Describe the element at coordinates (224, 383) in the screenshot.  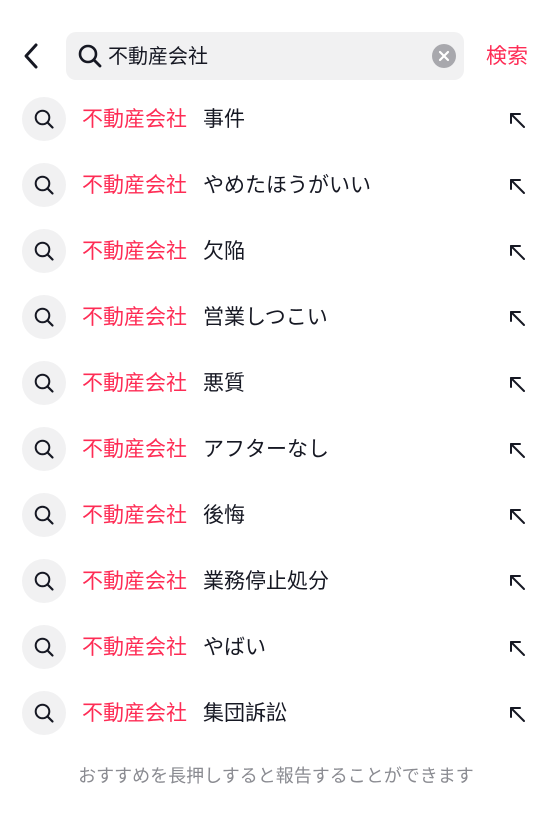
I see `suggestion-rest: 悪質` at that location.